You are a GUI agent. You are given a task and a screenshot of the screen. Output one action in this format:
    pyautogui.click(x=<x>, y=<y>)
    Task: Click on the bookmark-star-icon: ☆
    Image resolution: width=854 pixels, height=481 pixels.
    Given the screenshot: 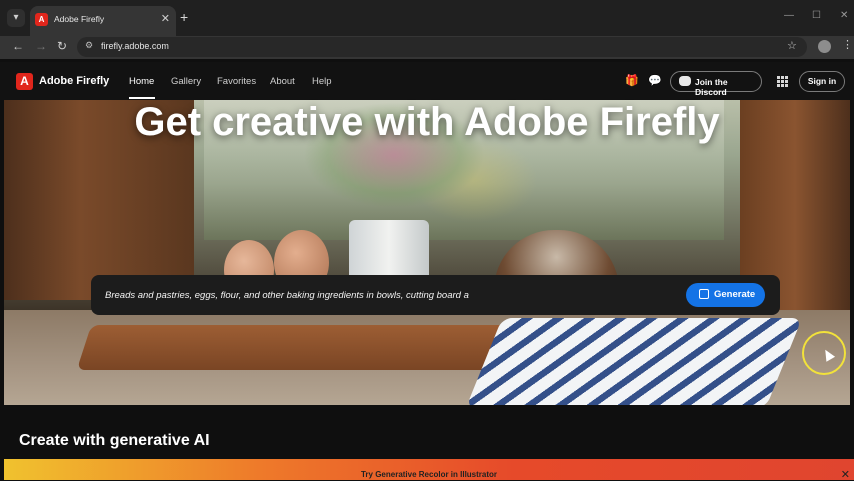 What is the action you would take?
    pyautogui.click(x=792, y=45)
    